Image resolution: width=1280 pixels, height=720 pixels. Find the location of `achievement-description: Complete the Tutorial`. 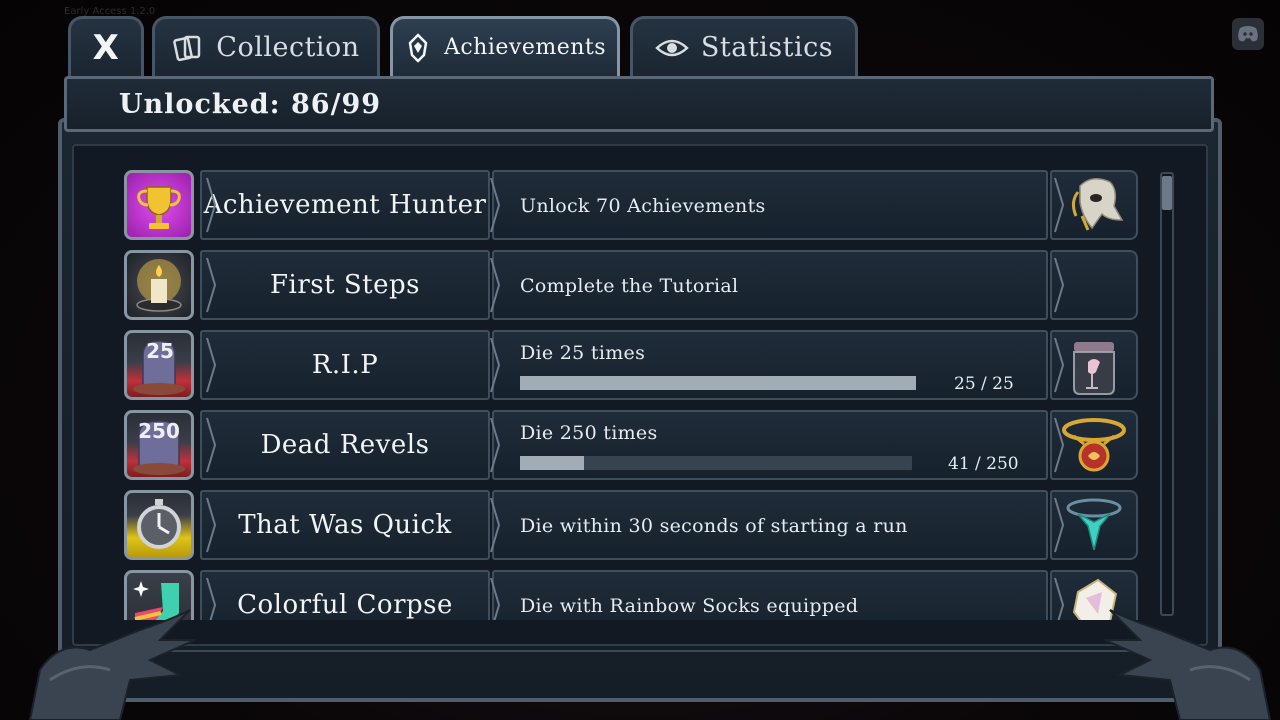

achievement-description: Complete the Tutorial is located at coordinates (629, 286).